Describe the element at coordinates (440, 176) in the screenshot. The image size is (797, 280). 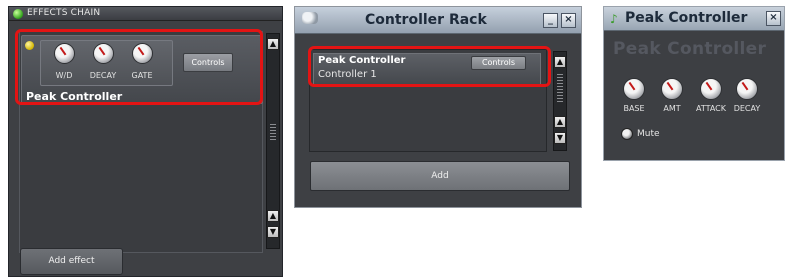
I see `add-controller-button: Add` at that location.